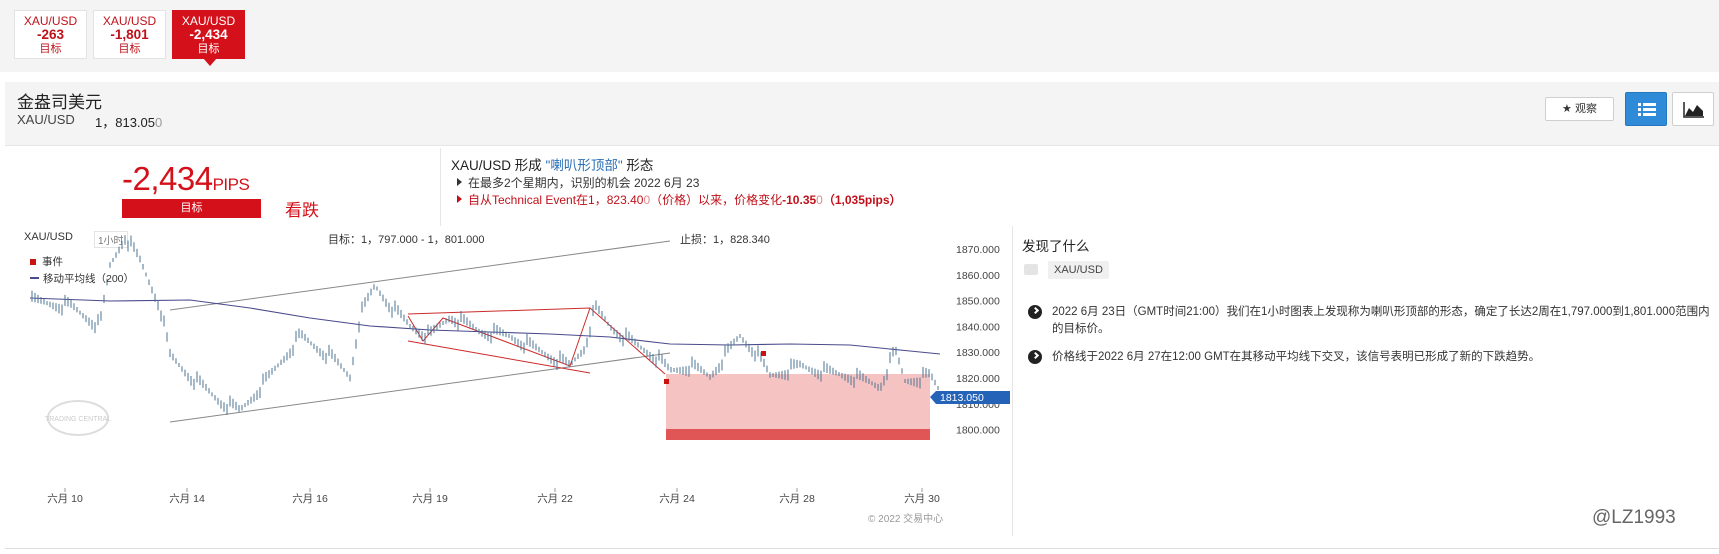  Describe the element at coordinates (978, 302) in the screenshot. I see `y-tick-label: 1850.000` at that location.